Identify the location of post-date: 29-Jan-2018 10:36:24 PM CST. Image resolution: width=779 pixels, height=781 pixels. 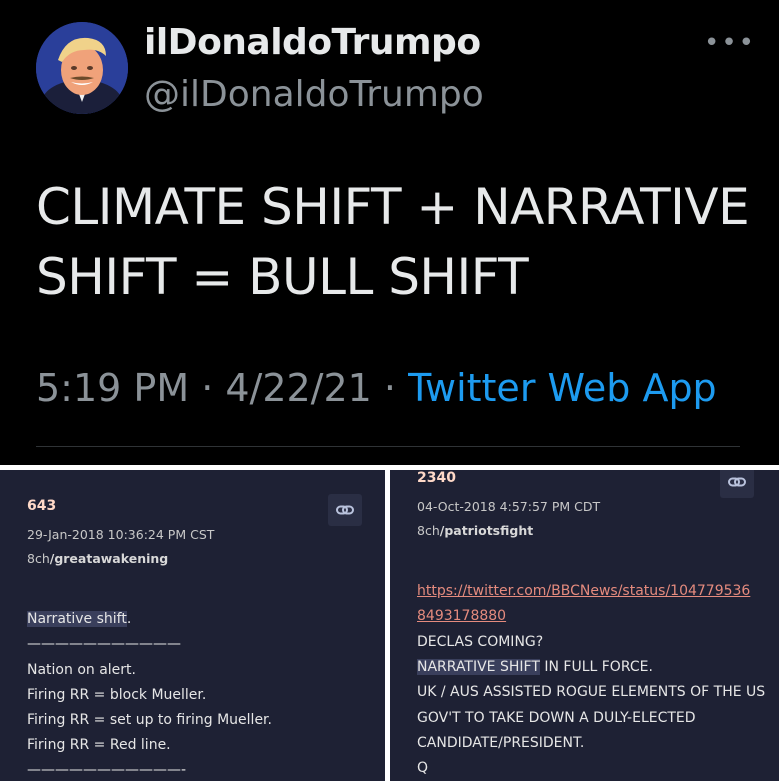
(121, 534).